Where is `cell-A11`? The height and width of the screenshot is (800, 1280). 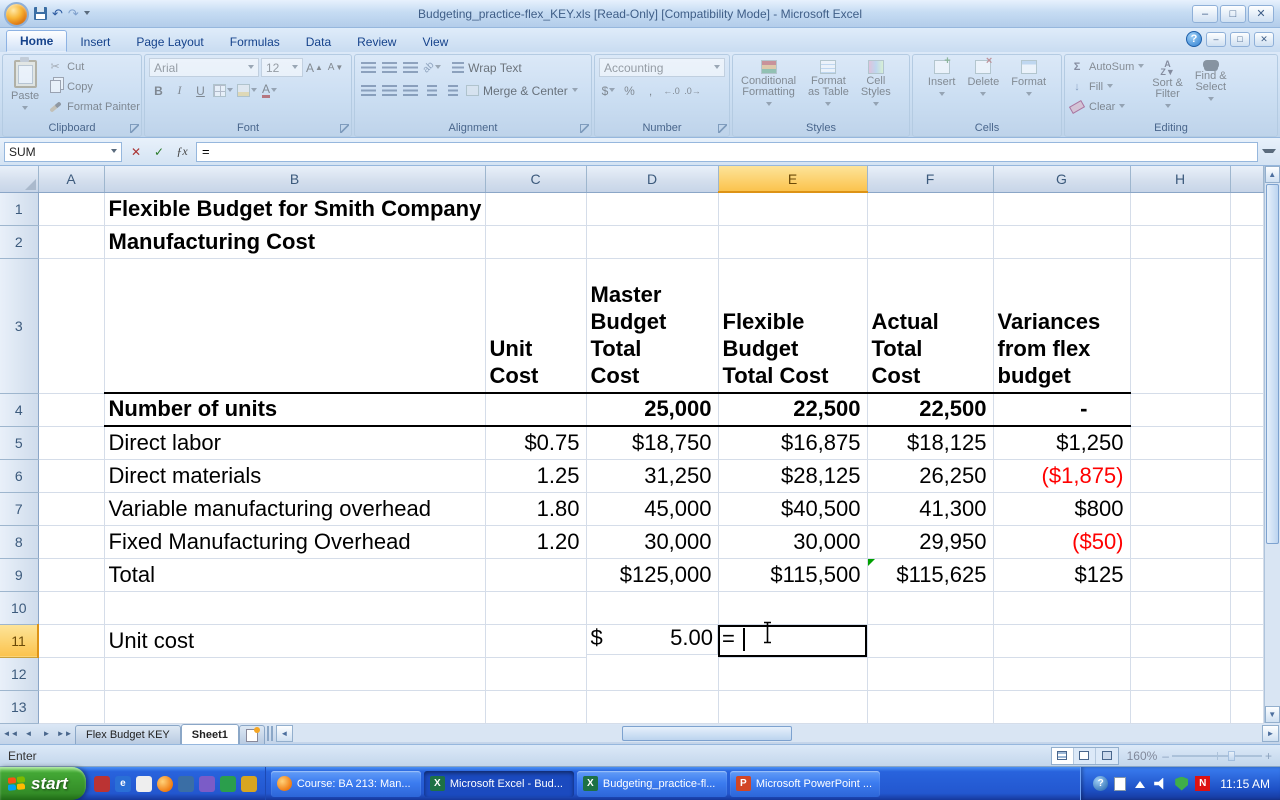
cell-A11 is located at coordinates (71, 641).